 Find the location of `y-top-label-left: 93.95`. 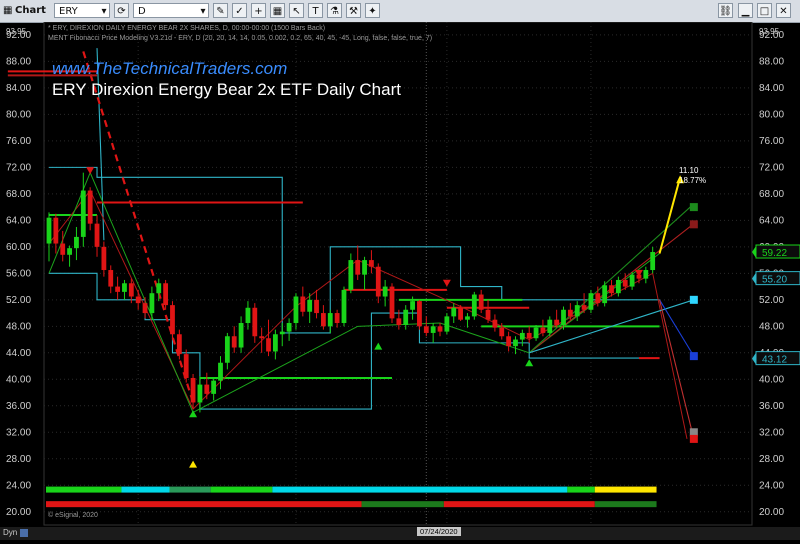

y-top-label-left: 93.95 is located at coordinates (16, 31).